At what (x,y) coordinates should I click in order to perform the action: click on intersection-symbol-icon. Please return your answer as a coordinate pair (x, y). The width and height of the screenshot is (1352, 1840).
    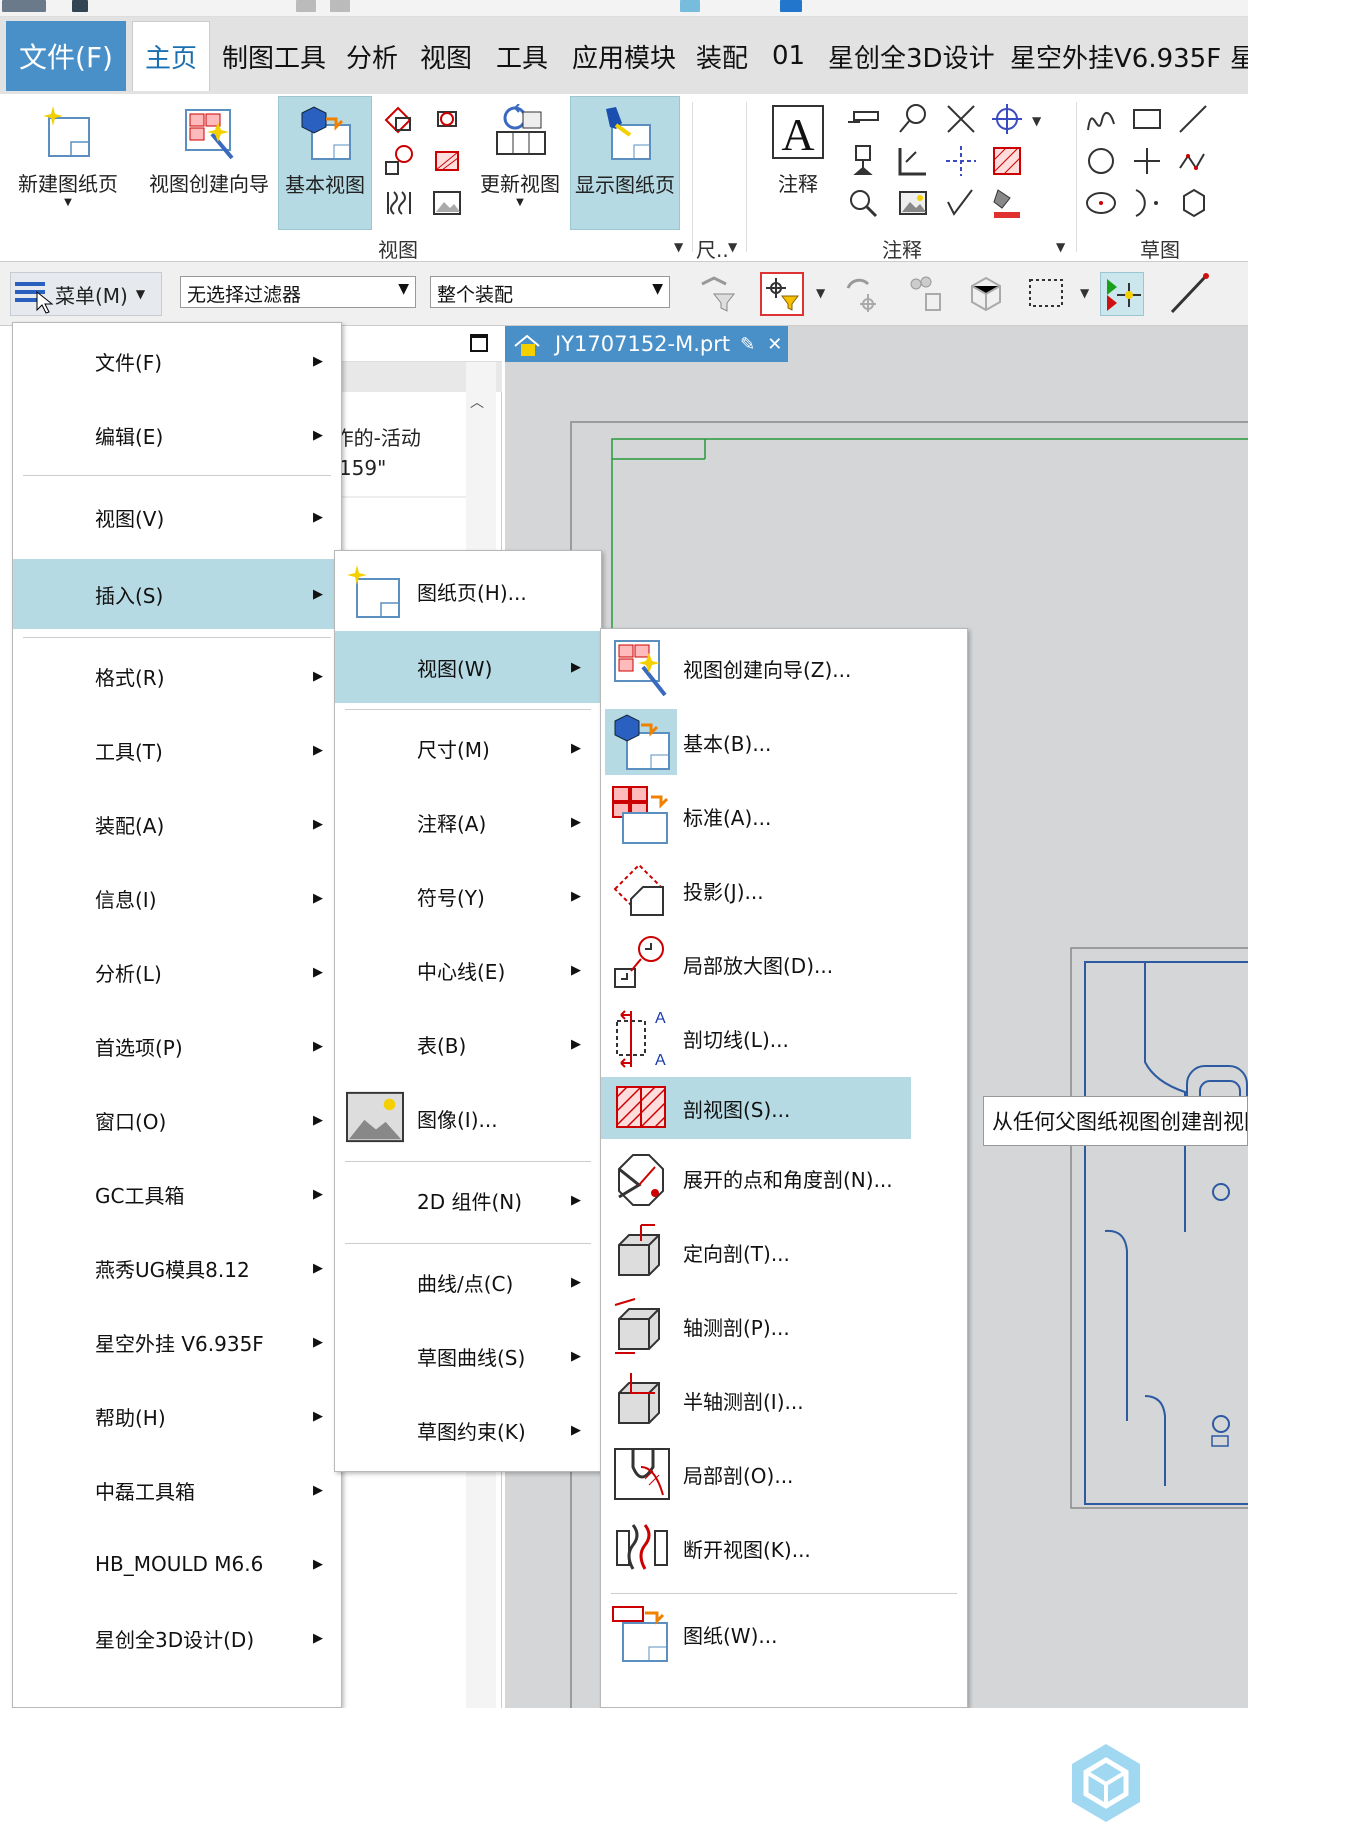
    Looking at the image, I should click on (961, 161).